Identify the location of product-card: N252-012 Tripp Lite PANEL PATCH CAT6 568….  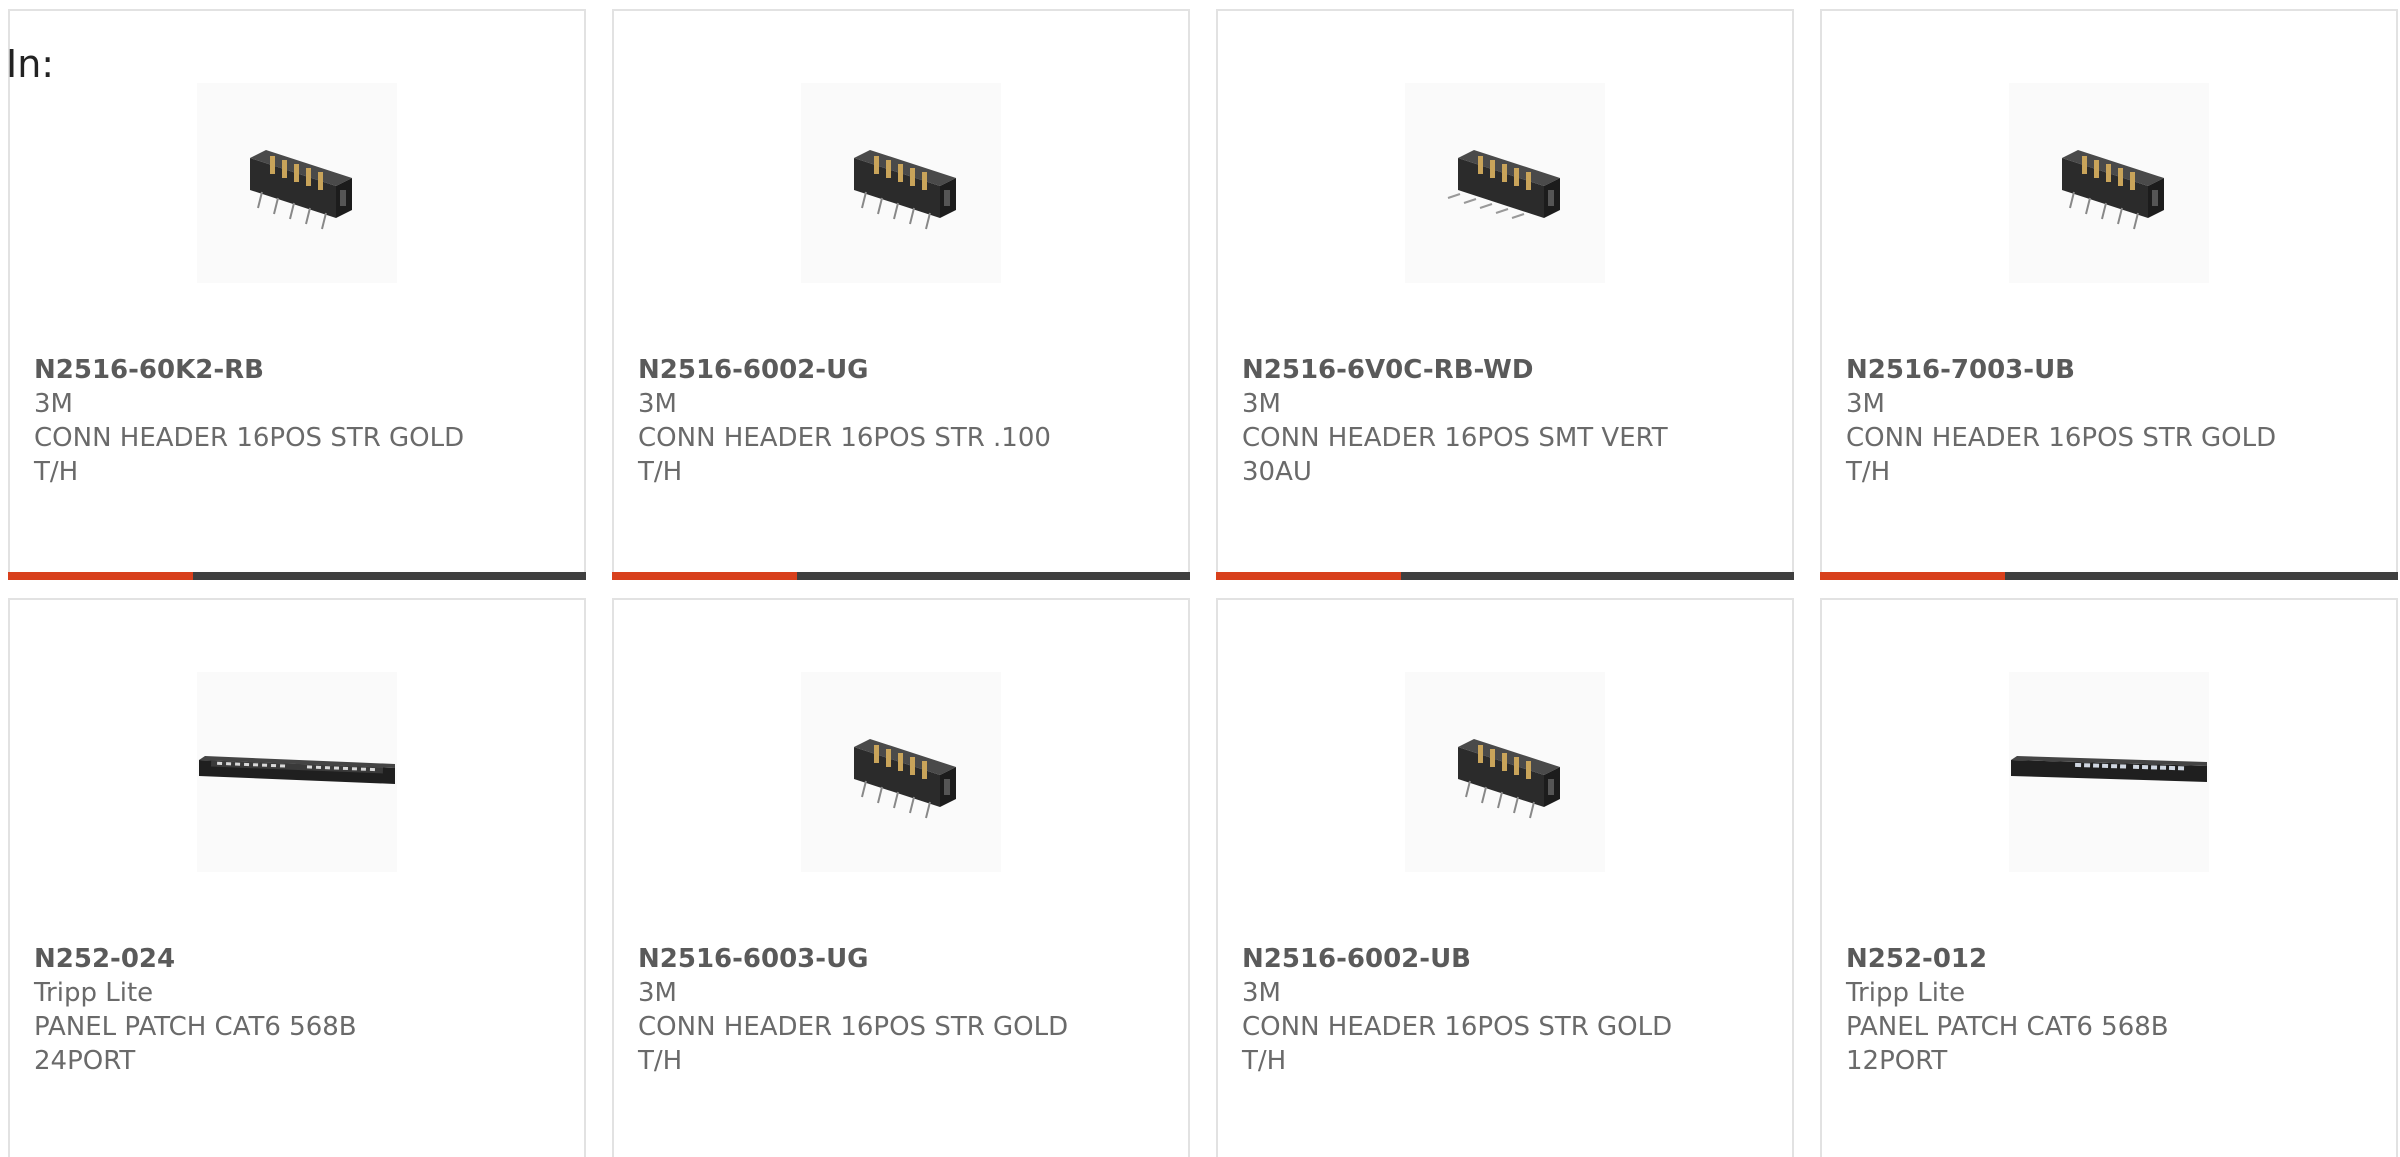
(2109, 877).